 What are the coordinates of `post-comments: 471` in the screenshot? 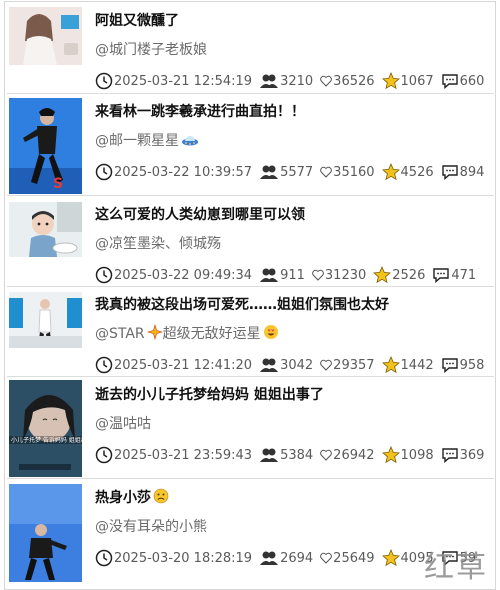 It's located at (464, 275).